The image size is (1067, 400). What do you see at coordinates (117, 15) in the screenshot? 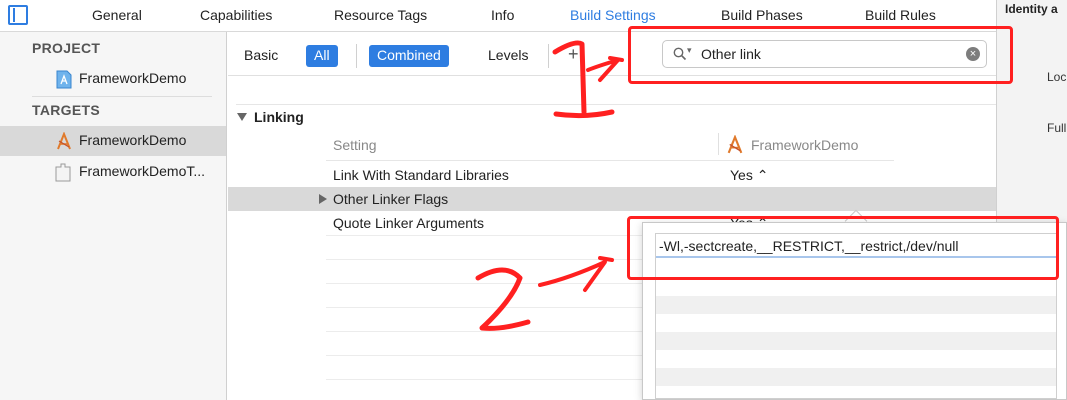
I see `tab-general: General` at bounding box center [117, 15].